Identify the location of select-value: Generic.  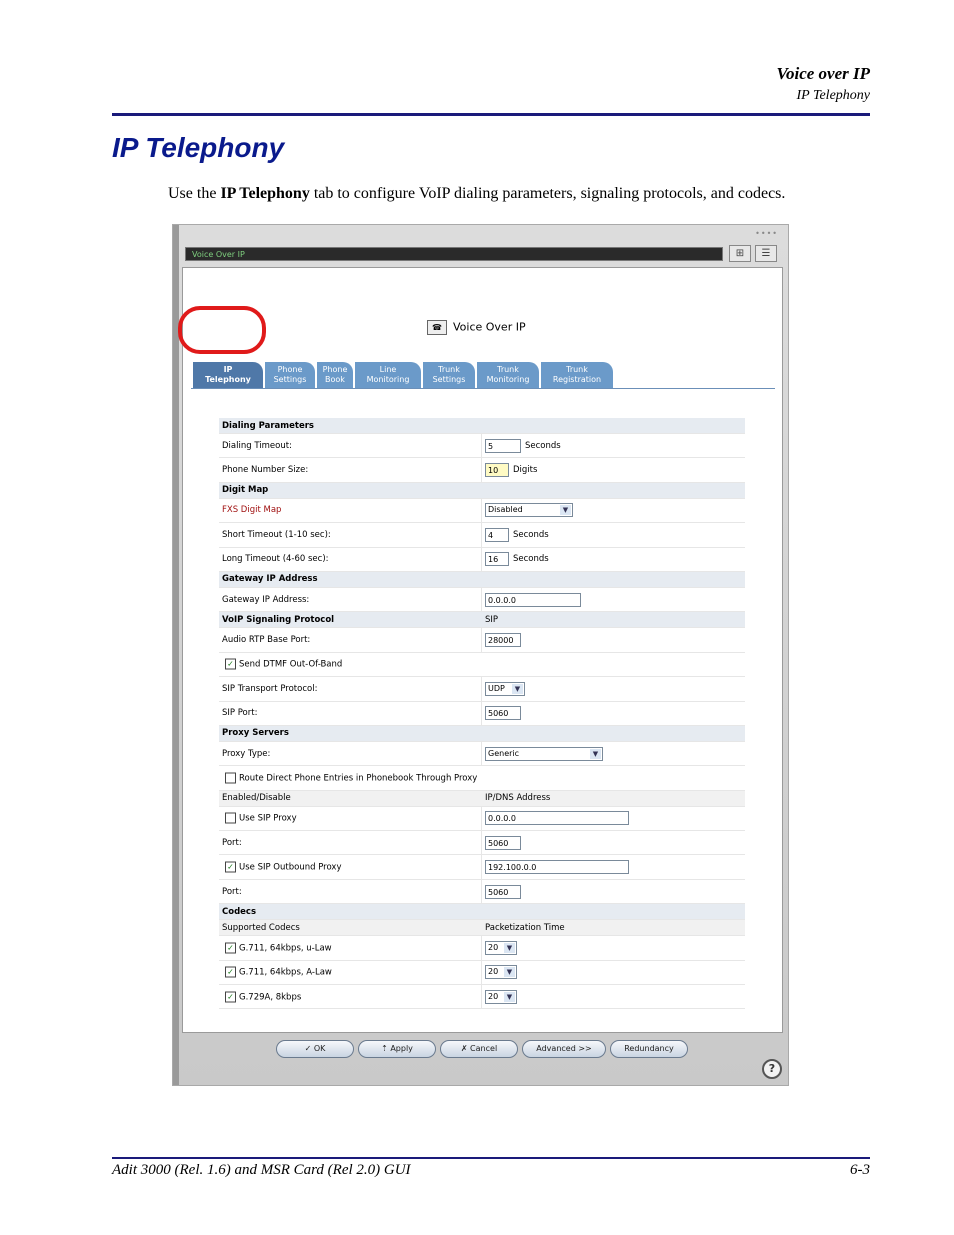
(504, 753).